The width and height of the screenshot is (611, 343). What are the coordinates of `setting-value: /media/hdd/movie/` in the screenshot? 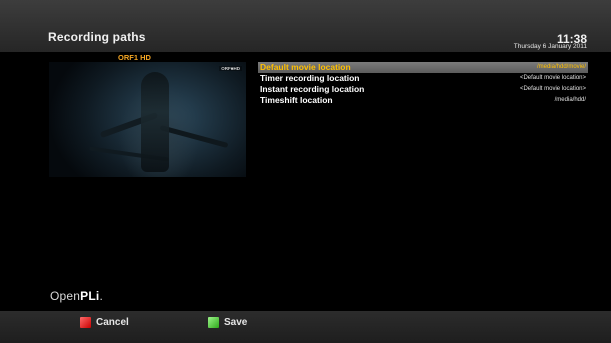 It's located at (561, 67).